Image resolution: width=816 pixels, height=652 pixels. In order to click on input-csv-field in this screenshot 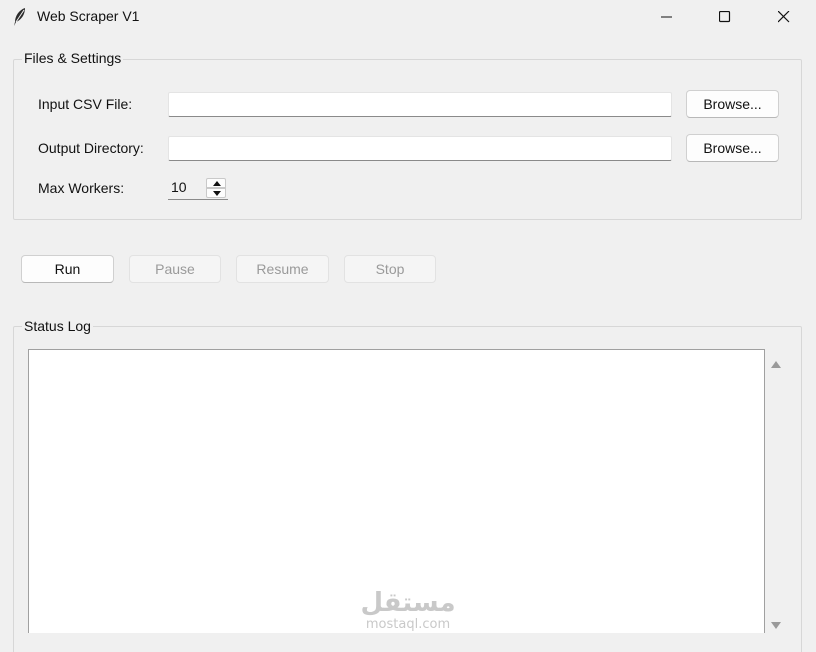, I will do `click(420, 104)`.